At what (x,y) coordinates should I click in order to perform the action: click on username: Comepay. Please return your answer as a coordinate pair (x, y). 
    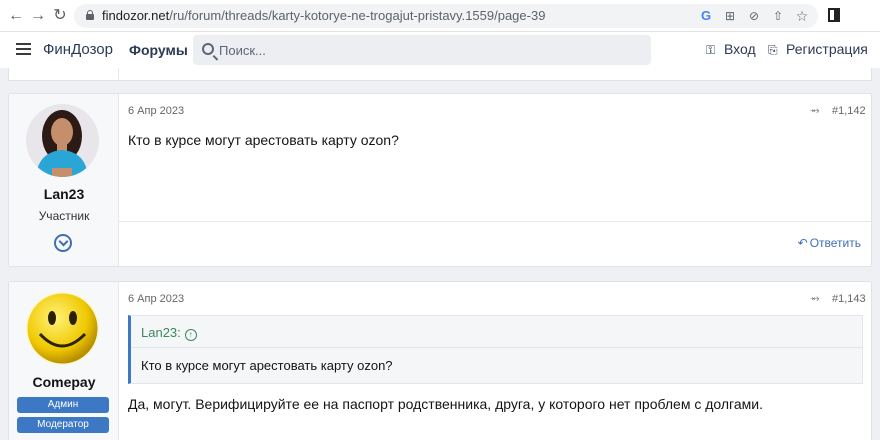
    Looking at the image, I should click on (64, 382).